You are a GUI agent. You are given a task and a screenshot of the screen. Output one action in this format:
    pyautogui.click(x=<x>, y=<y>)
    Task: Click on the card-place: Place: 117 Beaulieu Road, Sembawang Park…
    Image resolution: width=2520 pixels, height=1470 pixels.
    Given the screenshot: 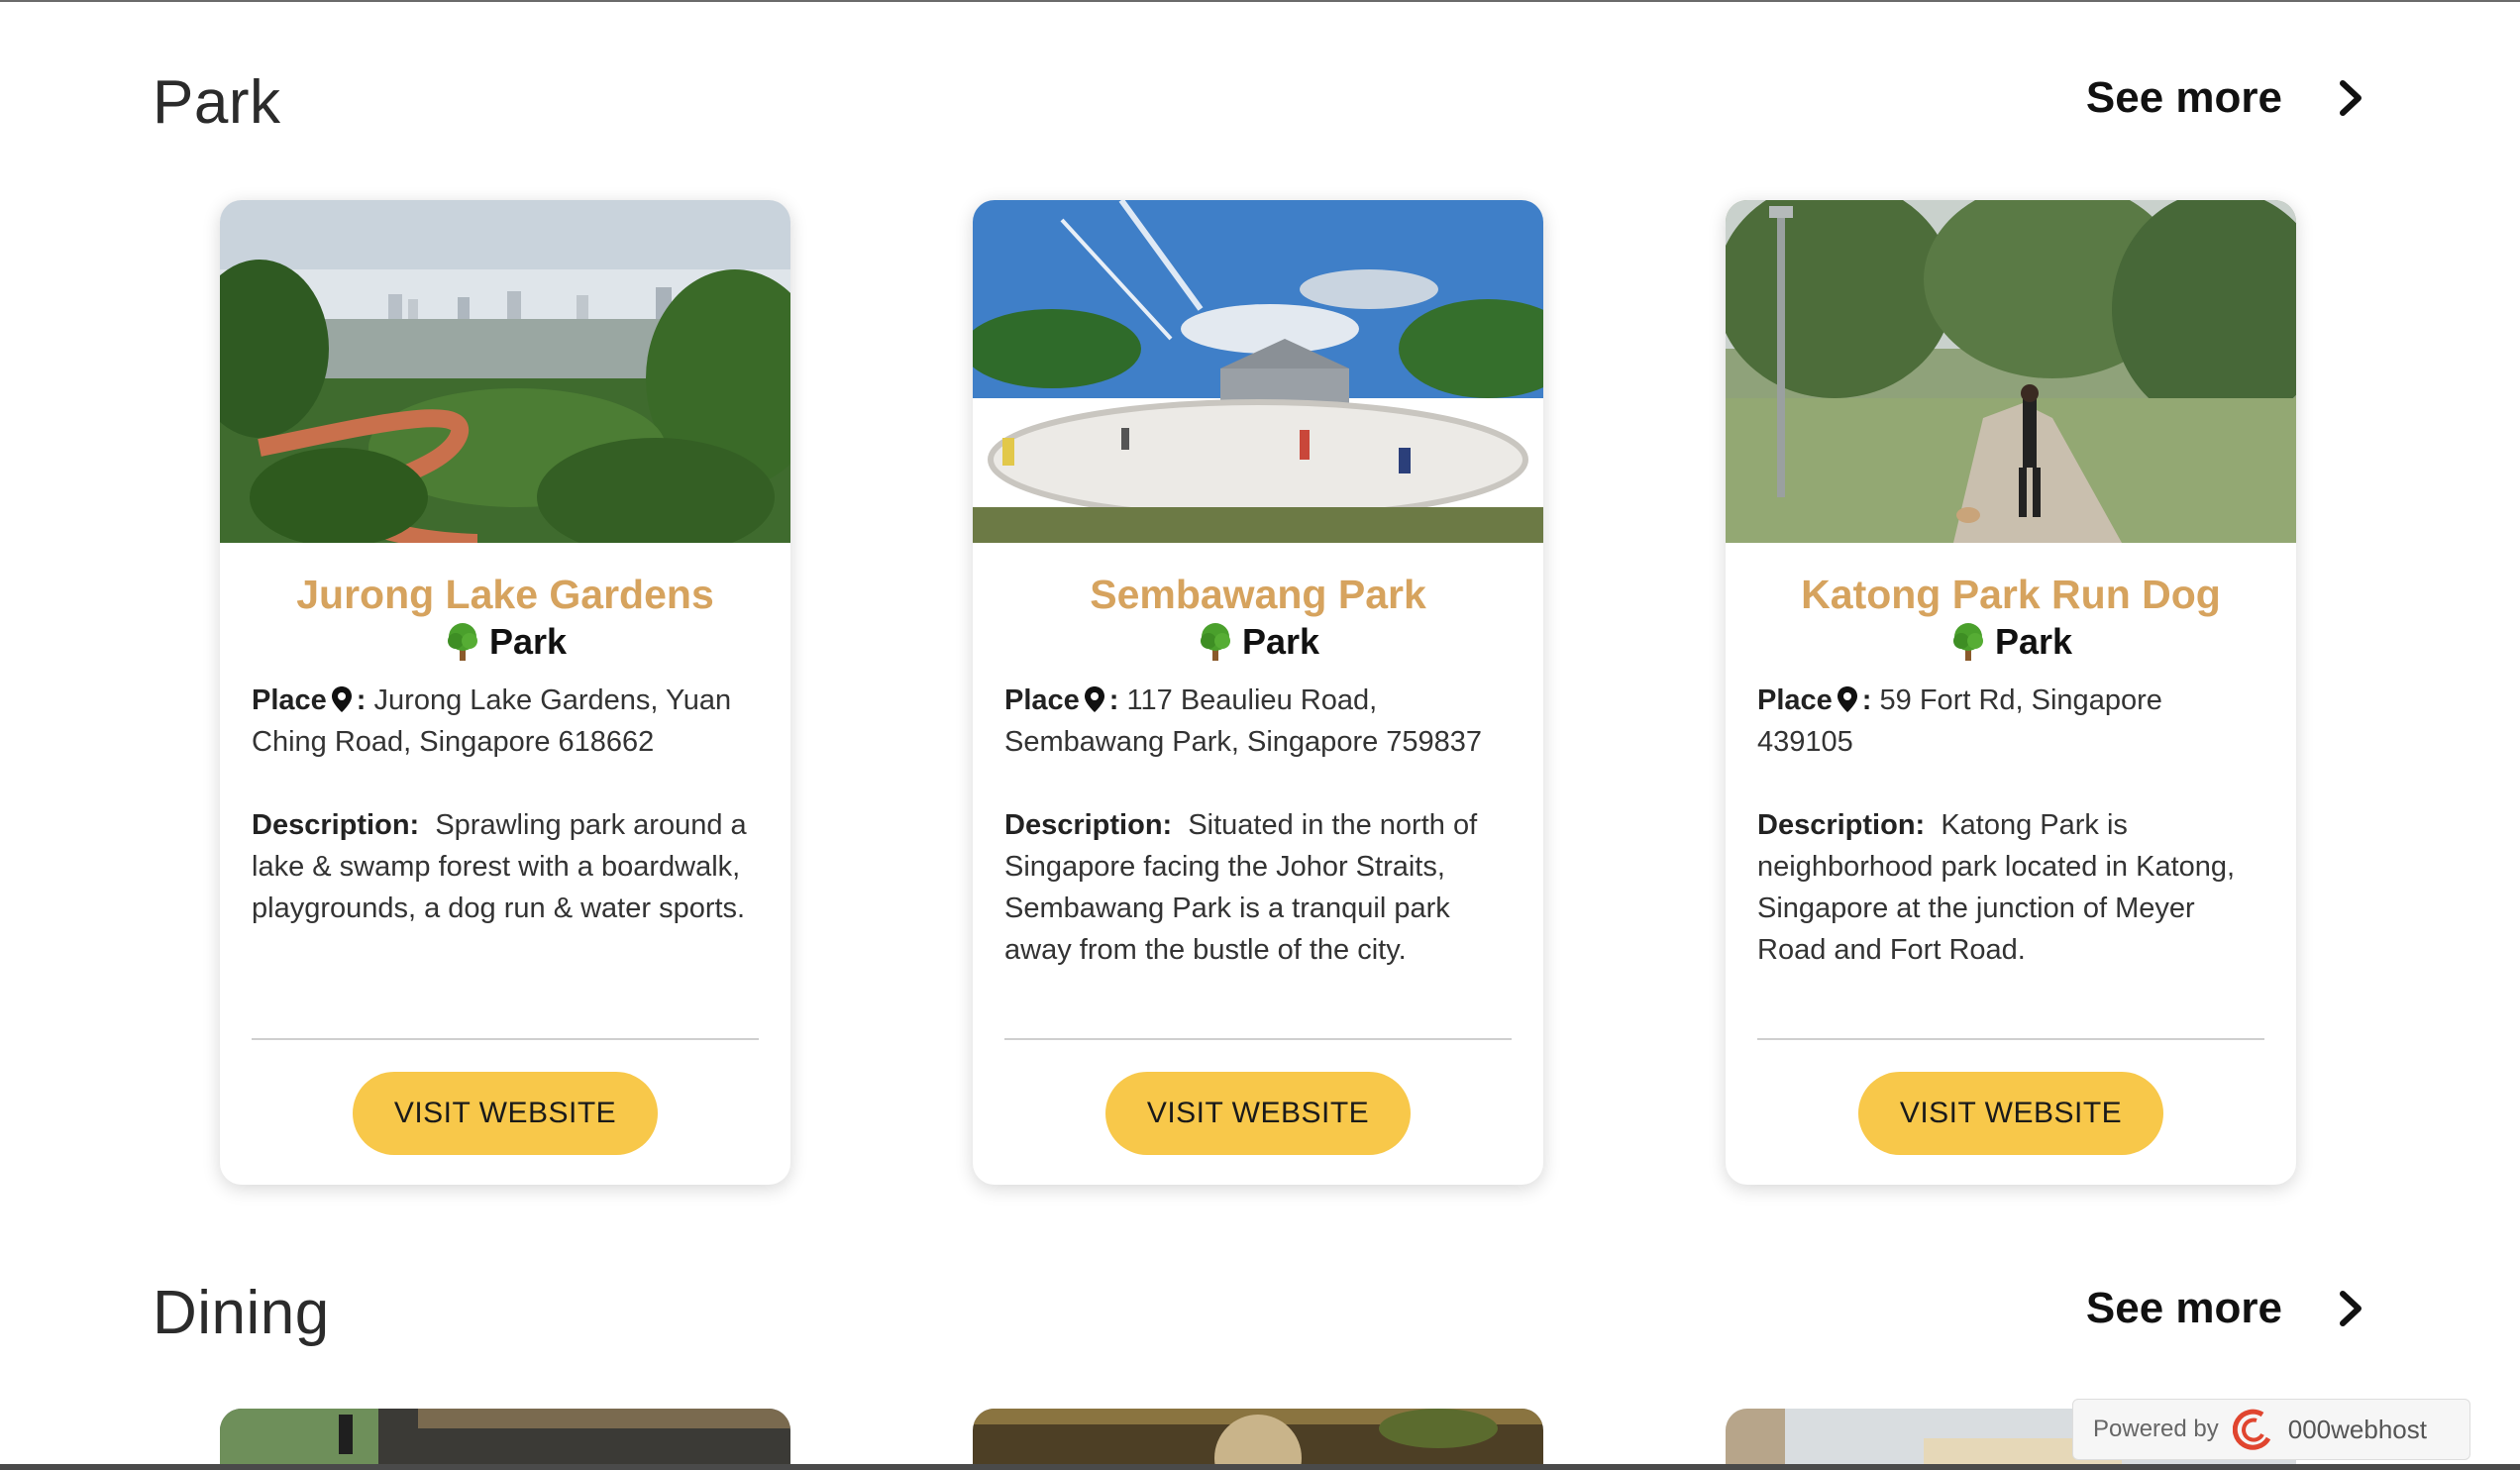 What is the action you would take?
    pyautogui.click(x=1258, y=721)
    